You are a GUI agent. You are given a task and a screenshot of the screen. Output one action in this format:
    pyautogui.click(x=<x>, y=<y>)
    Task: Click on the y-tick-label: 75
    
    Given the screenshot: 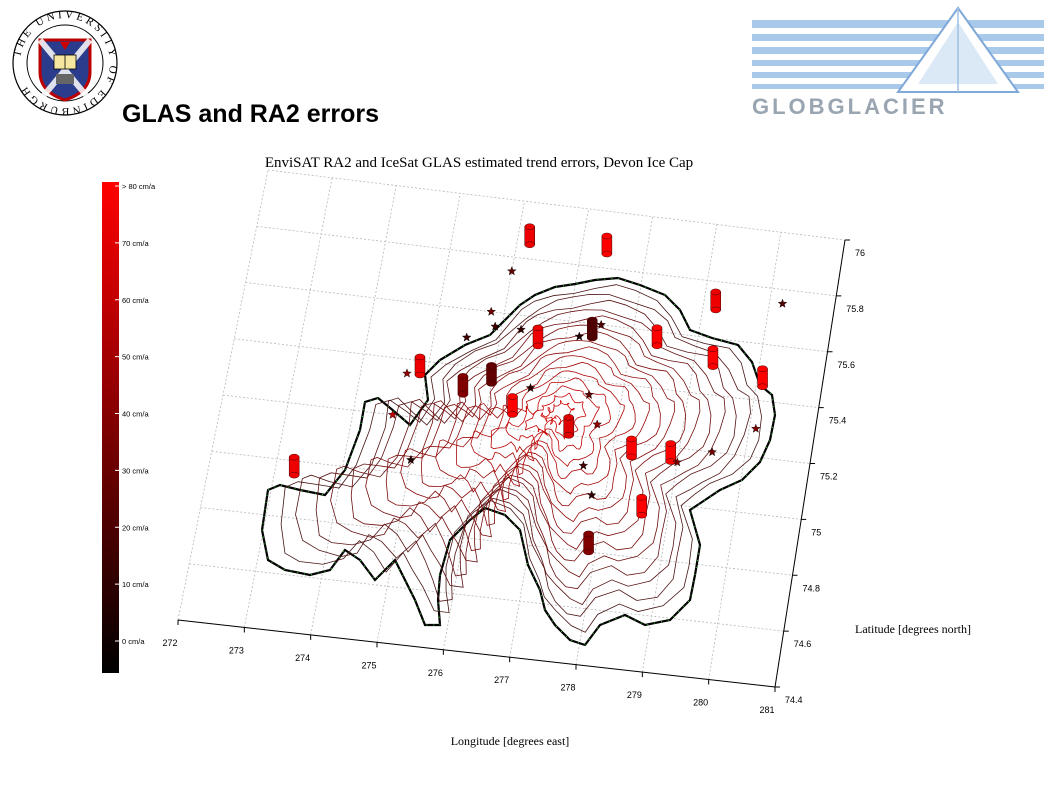 What is the action you would take?
    pyautogui.click(x=816, y=532)
    